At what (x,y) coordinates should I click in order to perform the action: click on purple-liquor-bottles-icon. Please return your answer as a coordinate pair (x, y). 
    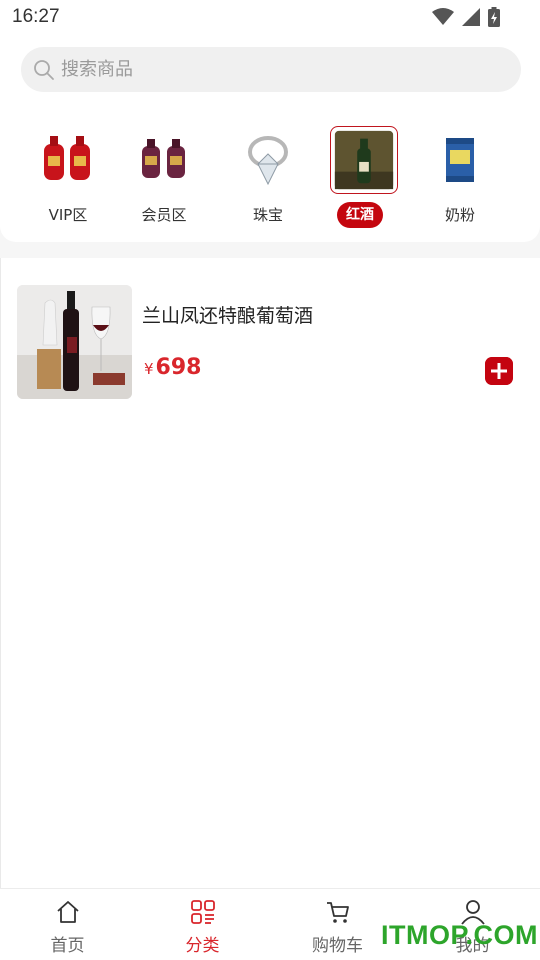
    Looking at the image, I should click on (163, 158).